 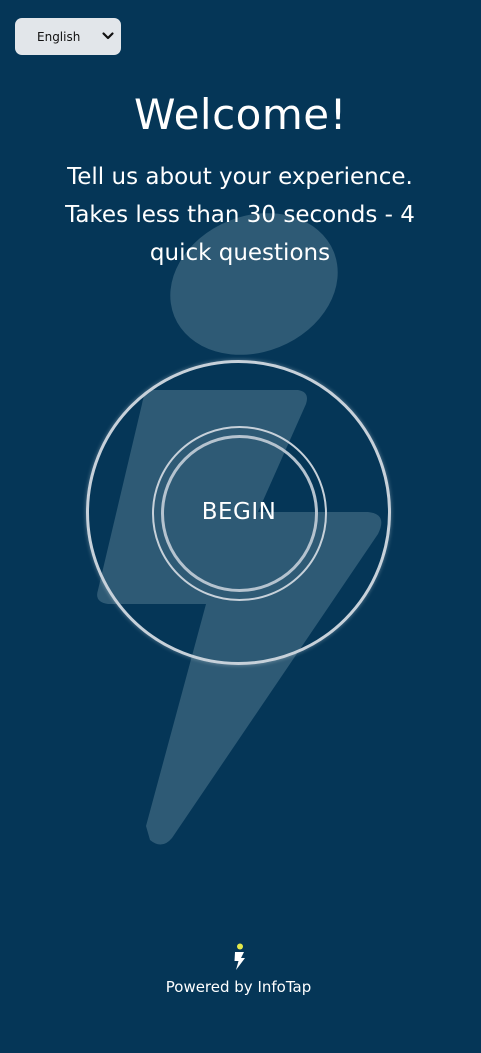 What do you see at coordinates (238, 987) in the screenshot?
I see `powered-by-text: Powered by InfoTap` at bounding box center [238, 987].